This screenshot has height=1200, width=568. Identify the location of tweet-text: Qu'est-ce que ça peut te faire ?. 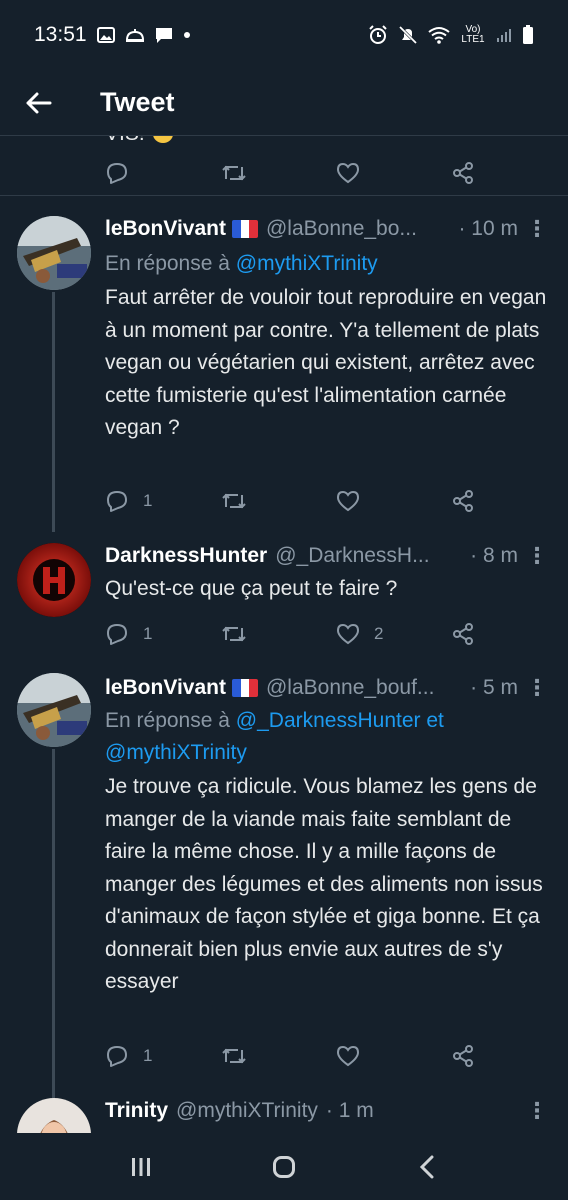
(251, 588).